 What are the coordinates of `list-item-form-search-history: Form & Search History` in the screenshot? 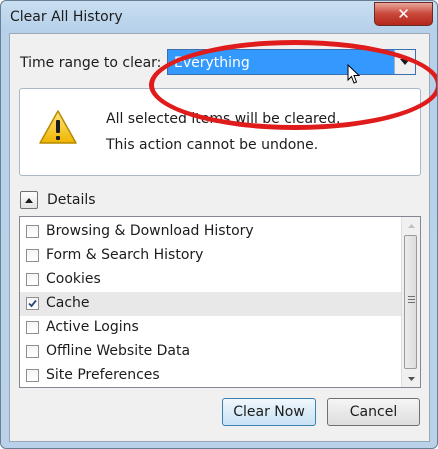 It's located at (210, 256).